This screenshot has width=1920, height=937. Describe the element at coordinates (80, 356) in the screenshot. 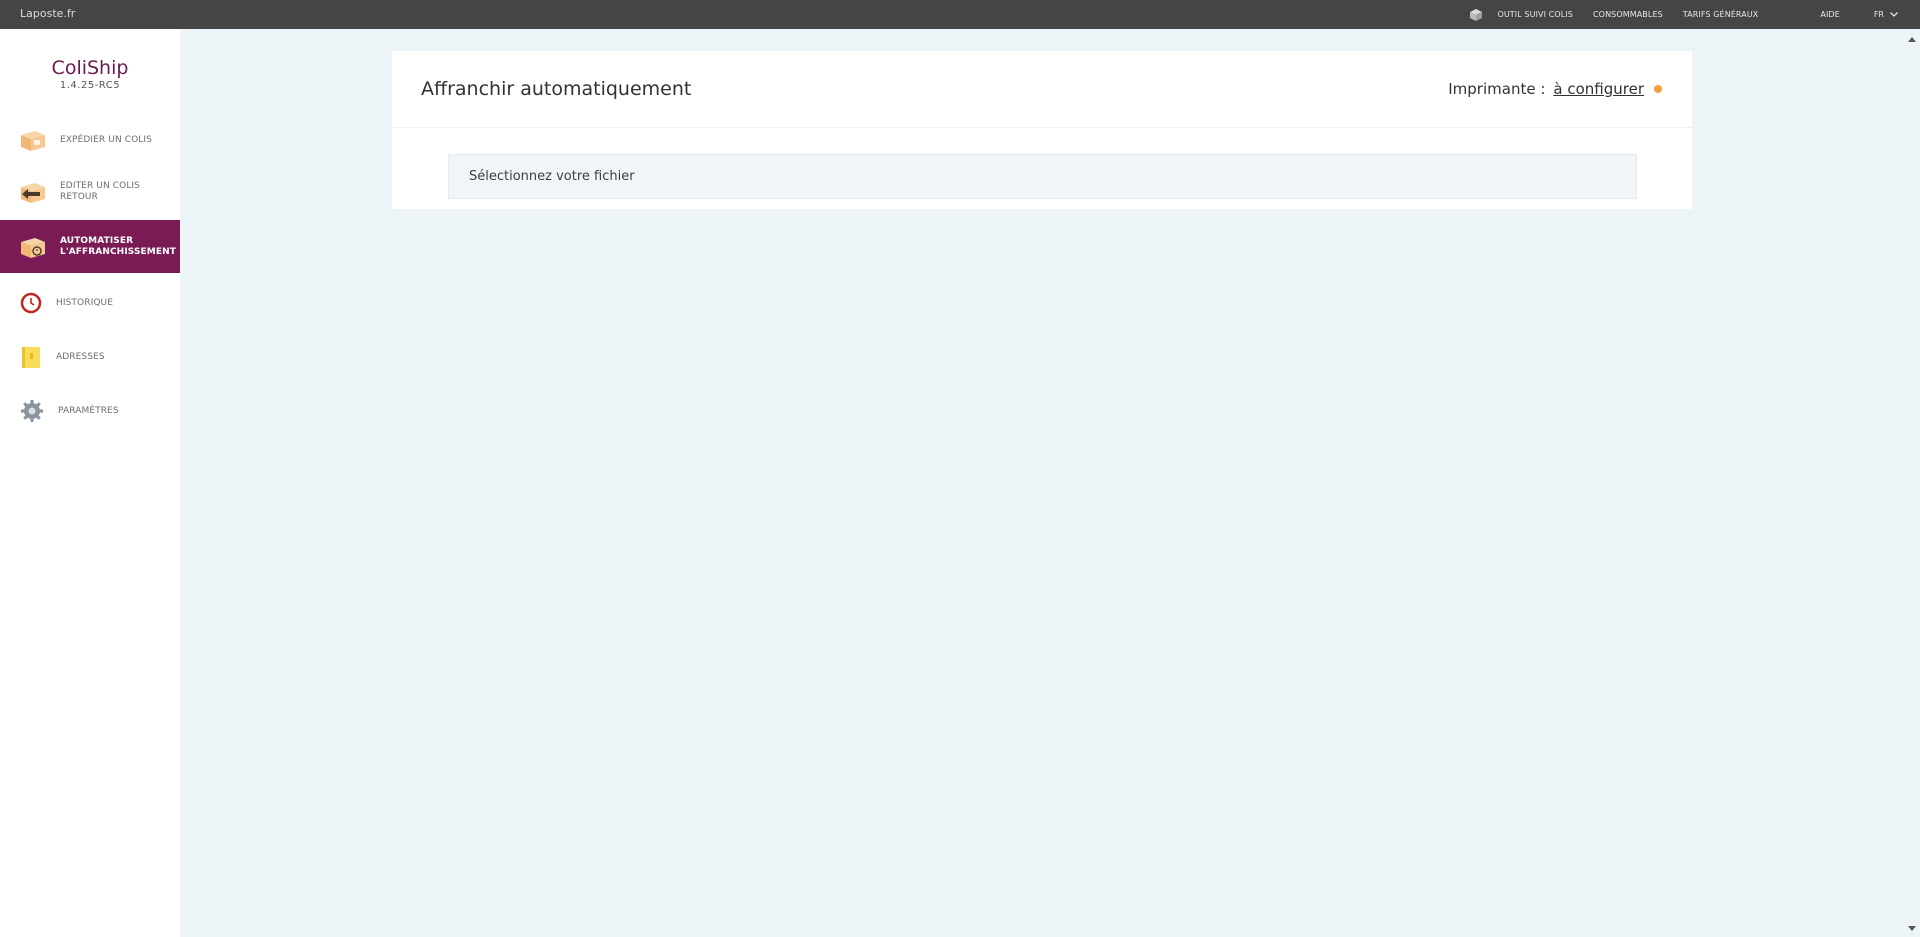

I see `sidebar-item-label: ADRESSES` at that location.